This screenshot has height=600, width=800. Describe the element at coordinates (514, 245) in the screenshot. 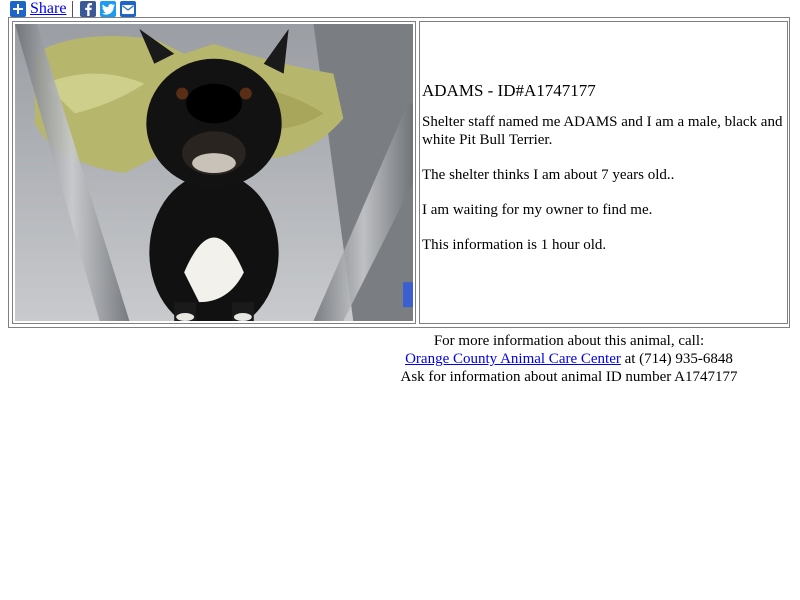

I see `info-age-note: This information is 1 hour old.` at that location.